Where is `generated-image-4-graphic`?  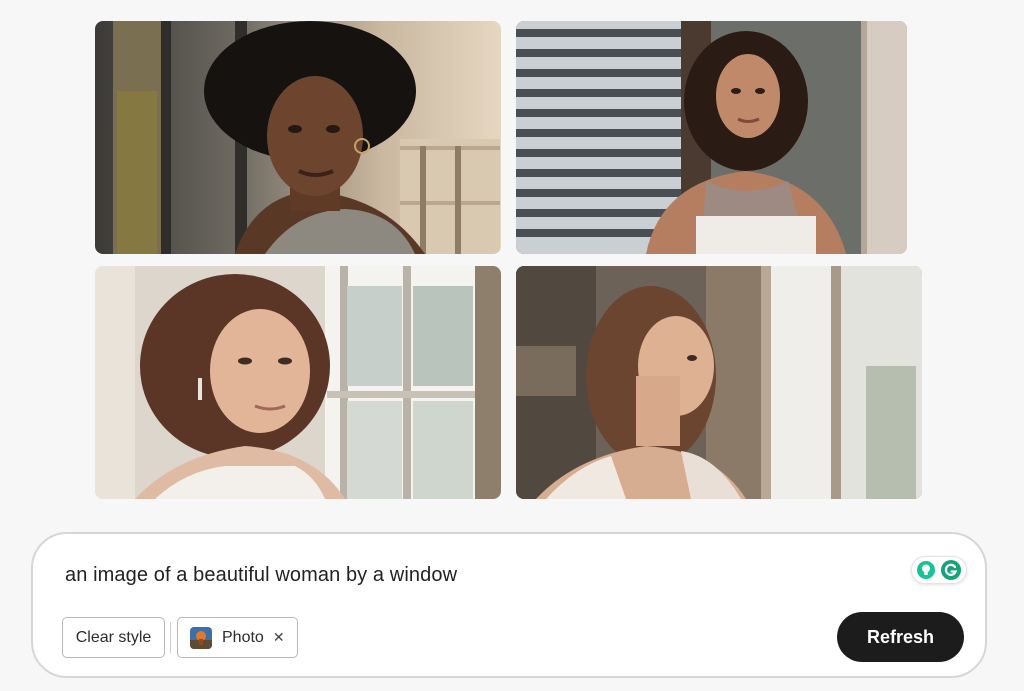 generated-image-4-graphic is located at coordinates (719, 382).